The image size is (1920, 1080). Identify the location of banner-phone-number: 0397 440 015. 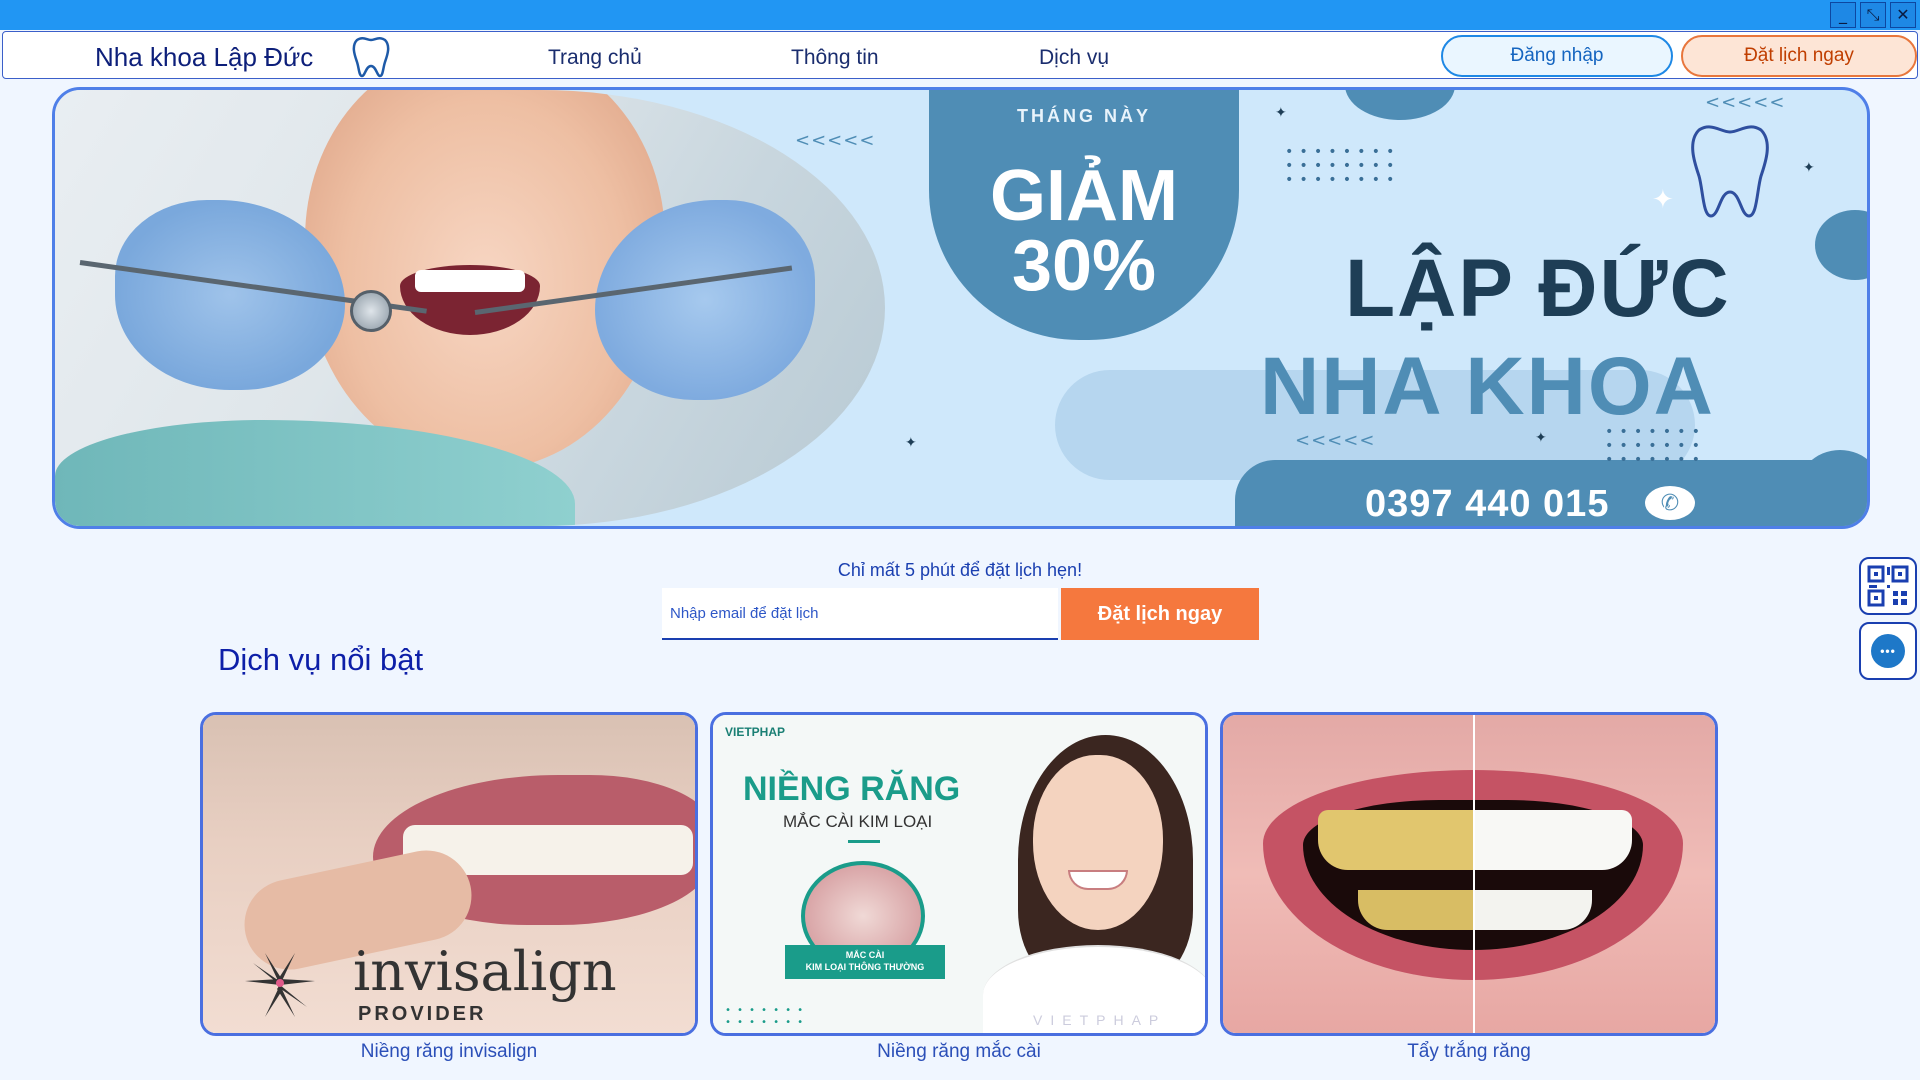
(1487, 504).